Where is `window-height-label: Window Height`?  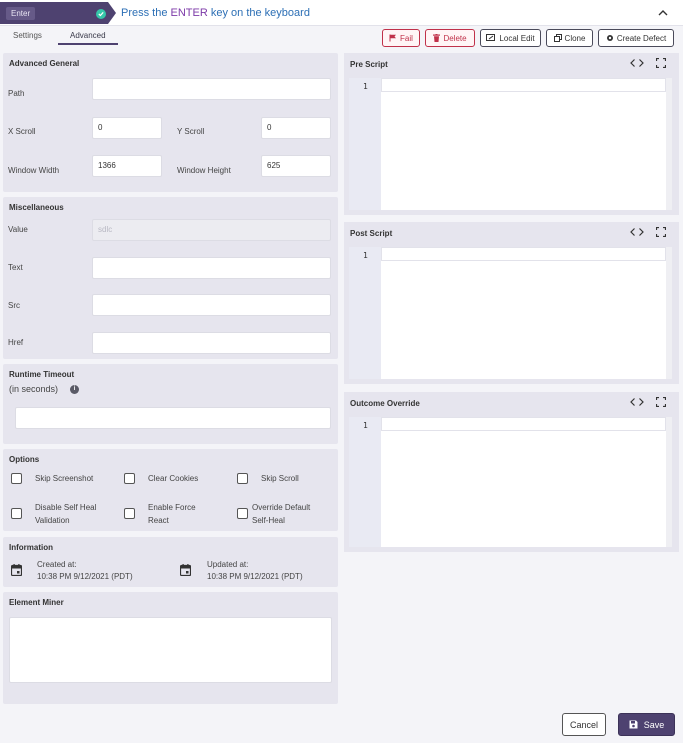
window-height-label: Window Height is located at coordinates (204, 170).